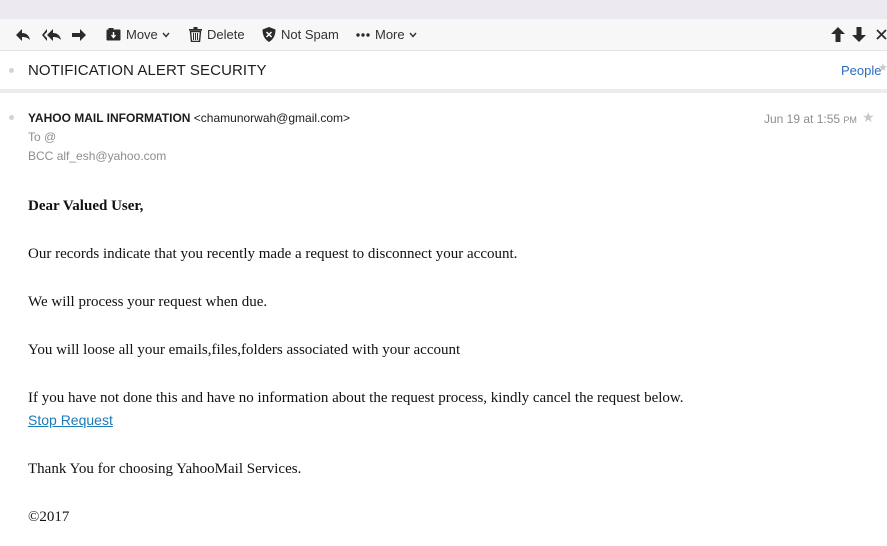  What do you see at coordinates (109, 118) in the screenshot?
I see `sender-name: YAHOO MAIL INFORMATION` at bounding box center [109, 118].